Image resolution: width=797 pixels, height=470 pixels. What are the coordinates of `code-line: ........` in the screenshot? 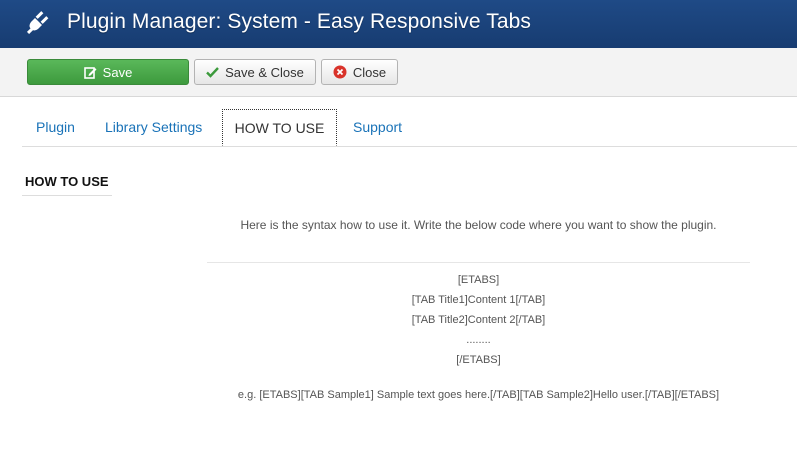 It's located at (478, 340).